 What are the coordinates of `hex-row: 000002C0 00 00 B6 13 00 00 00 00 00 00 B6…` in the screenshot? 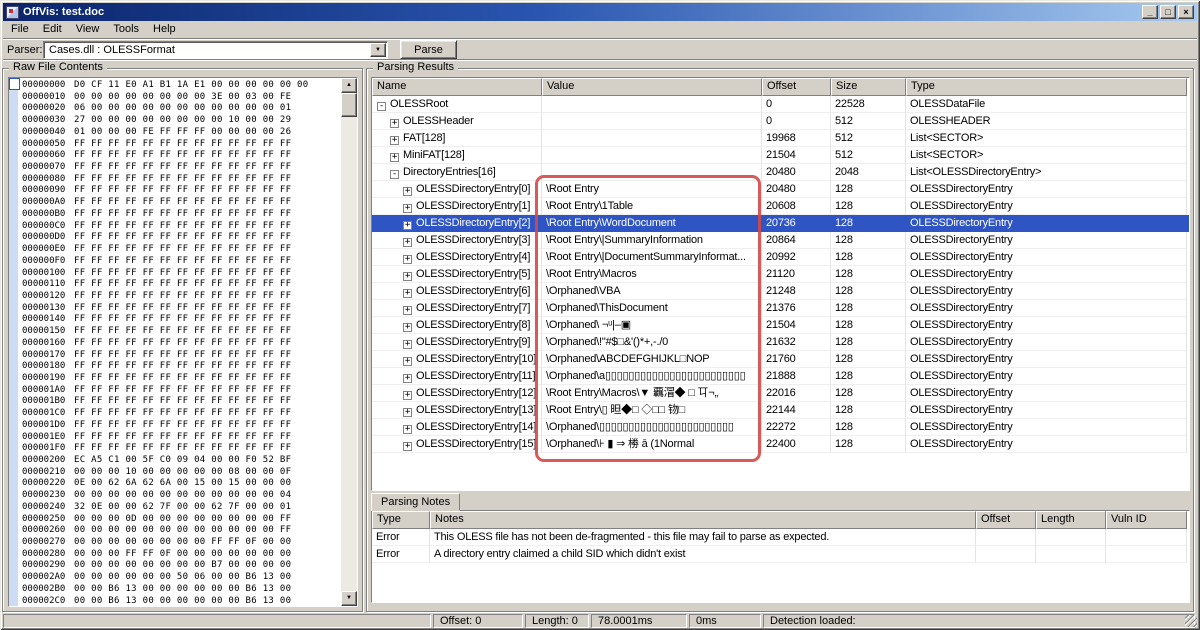 It's located at (181, 601).